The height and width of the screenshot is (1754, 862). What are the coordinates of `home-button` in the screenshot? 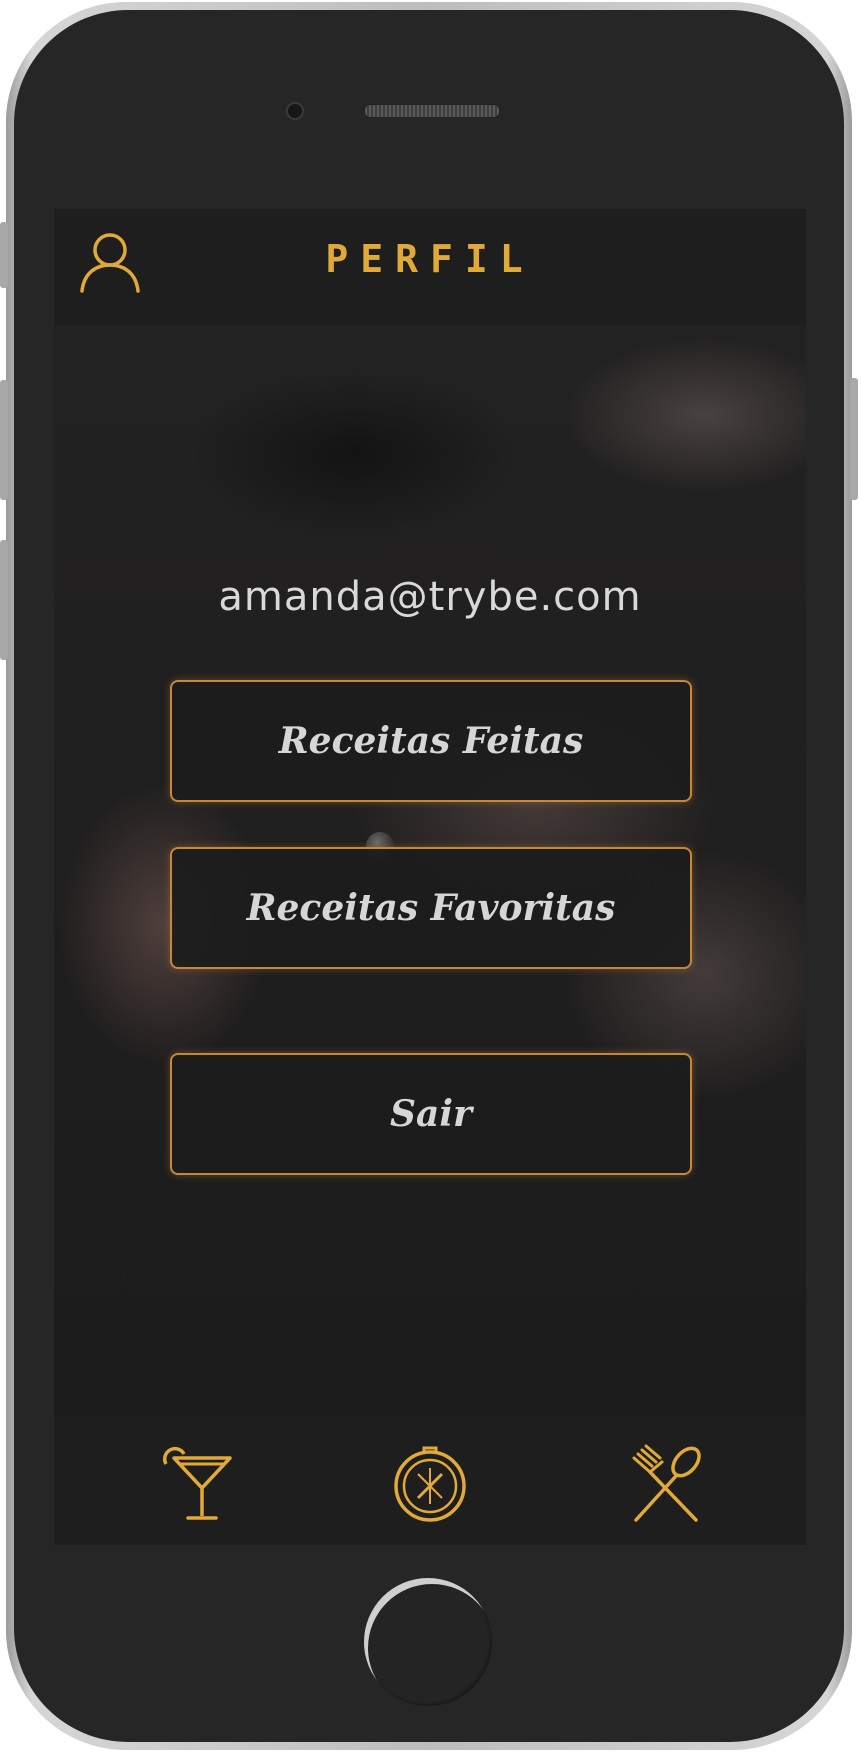 It's located at (428, 1642).